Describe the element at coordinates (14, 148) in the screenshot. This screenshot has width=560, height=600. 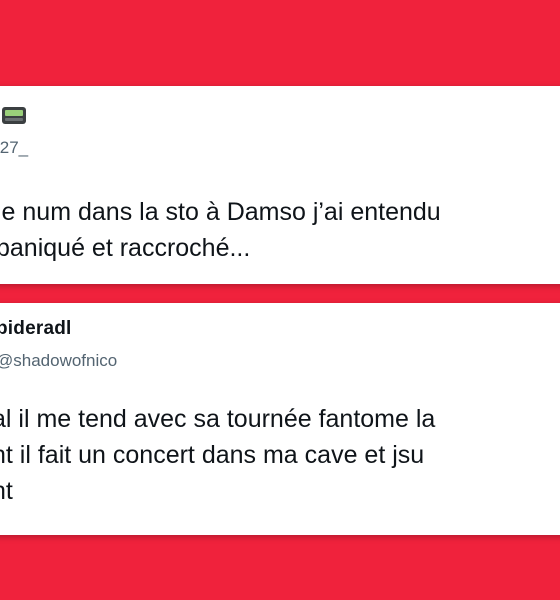
I see `author-handle: l27_` at that location.